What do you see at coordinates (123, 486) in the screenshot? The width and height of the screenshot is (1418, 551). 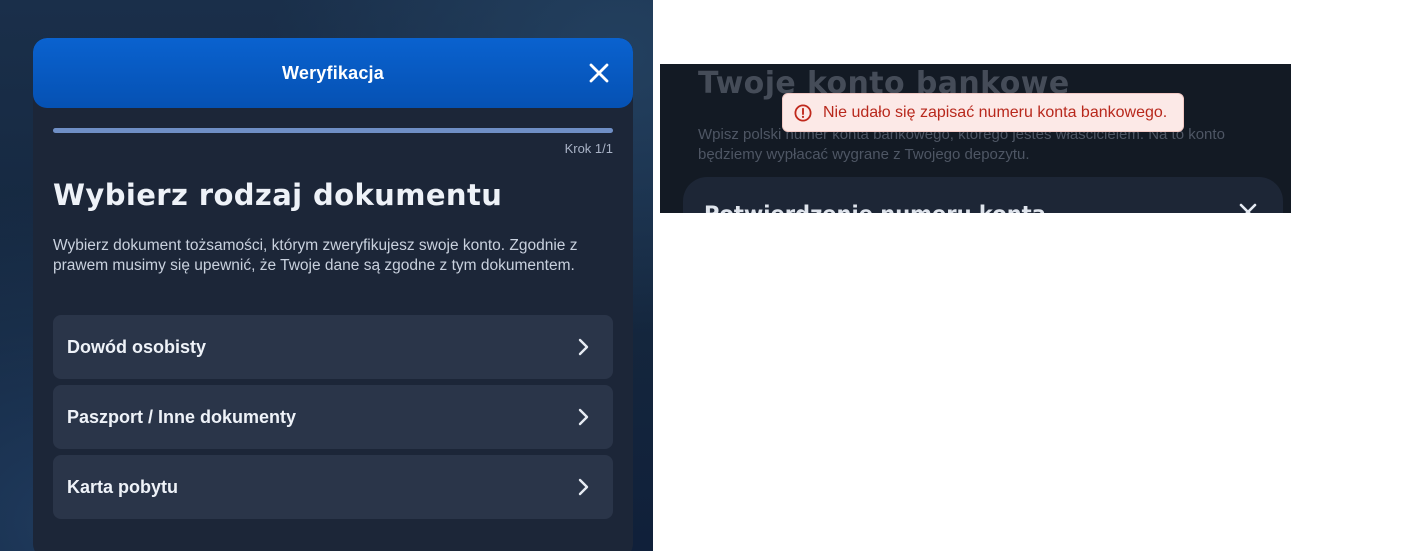 I see `option-label: Karta pobytu` at bounding box center [123, 486].